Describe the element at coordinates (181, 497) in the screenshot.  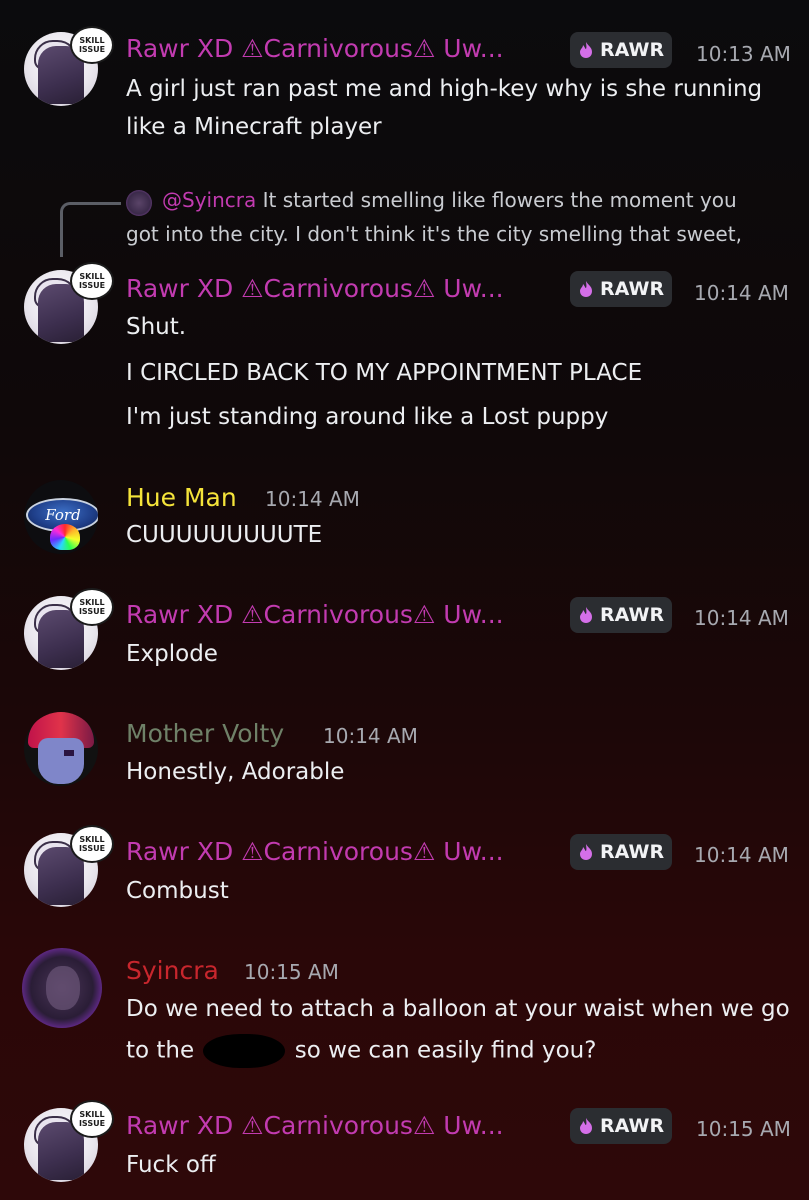
I see `author-name: Hue Man` at that location.